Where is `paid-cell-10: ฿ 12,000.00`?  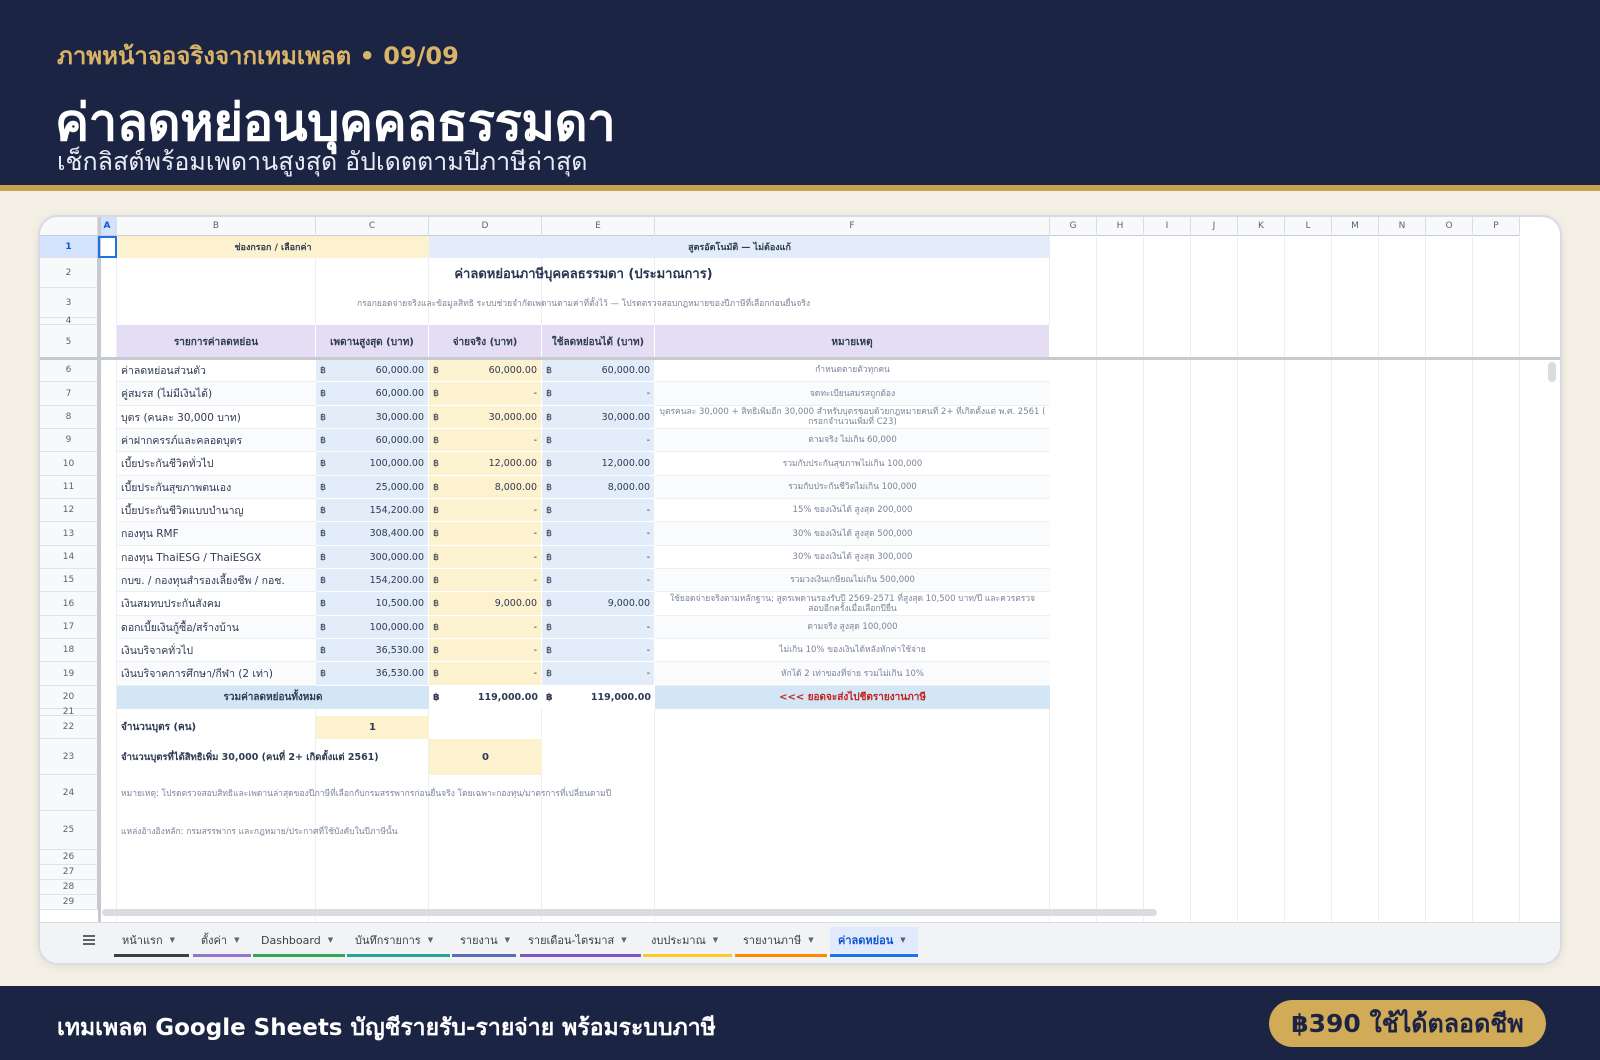 paid-cell-10: ฿ 12,000.00 is located at coordinates (485, 464).